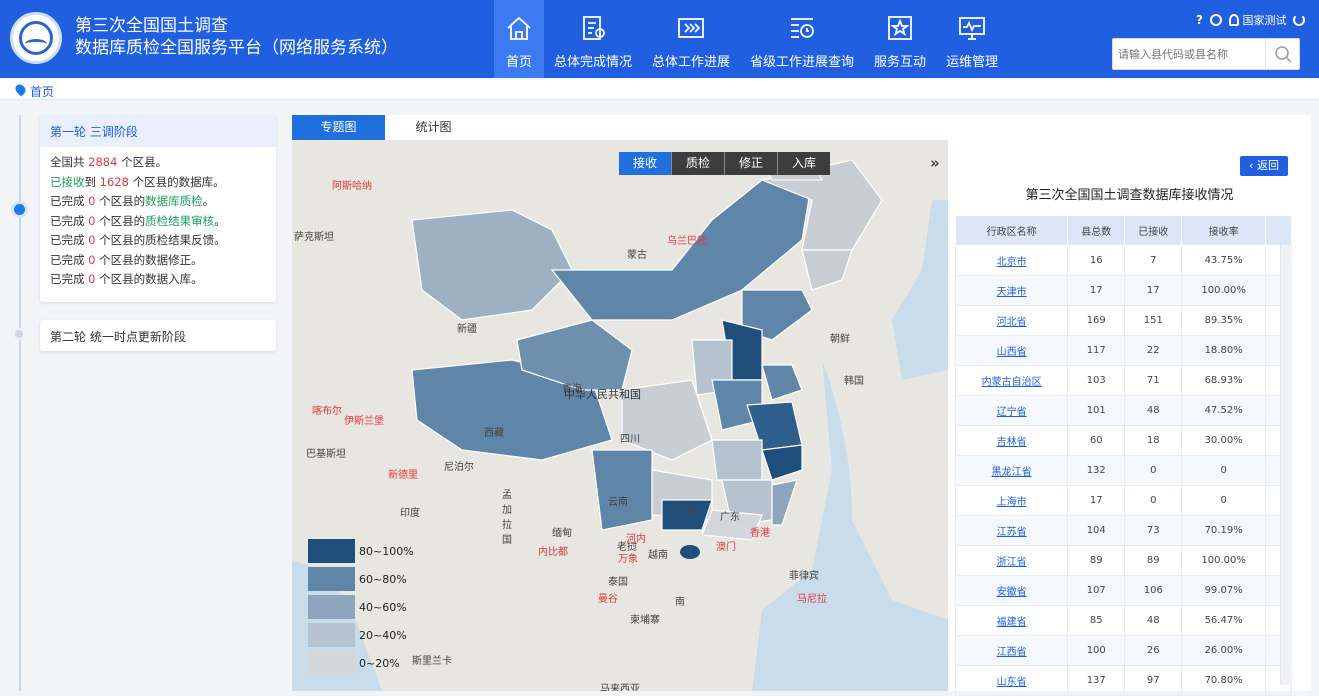 The width and height of the screenshot is (1319, 696). What do you see at coordinates (1123, 470) in the screenshot?
I see `table-row: 黑龙江省 132 0 0` at bounding box center [1123, 470].